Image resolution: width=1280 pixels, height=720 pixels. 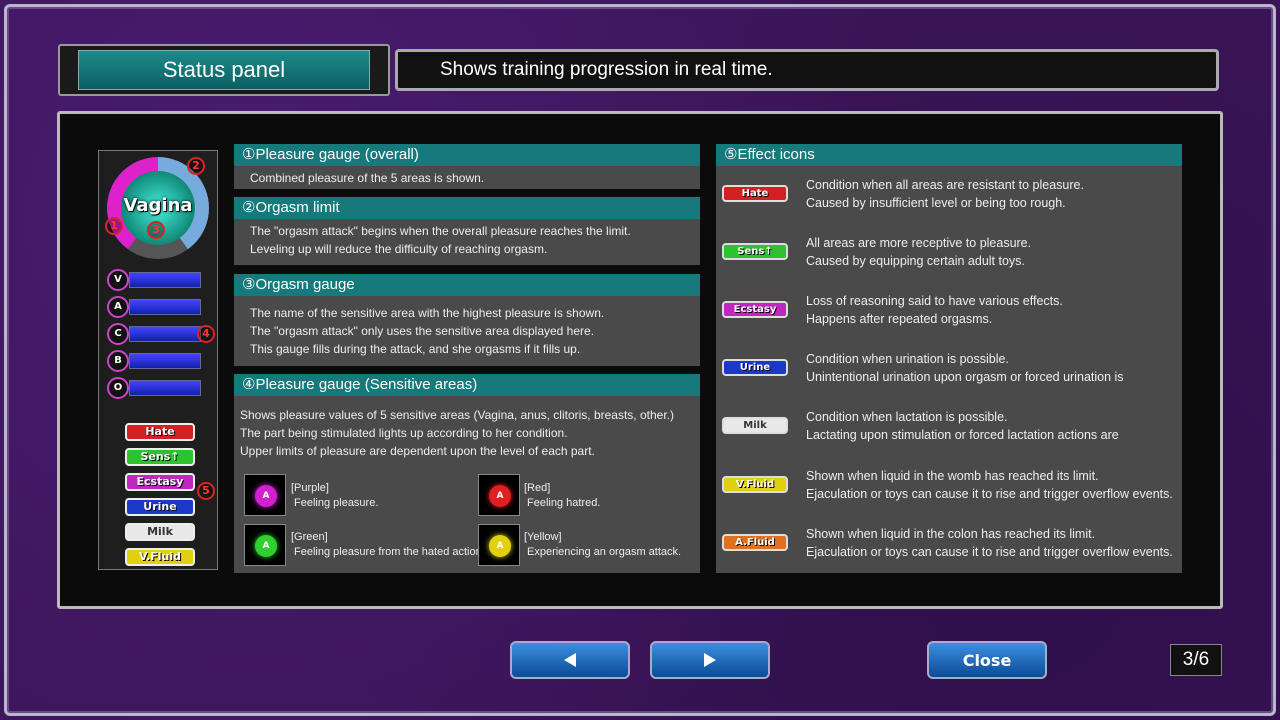 I want to click on section-title: ⑤Effect icons, so click(x=949, y=155).